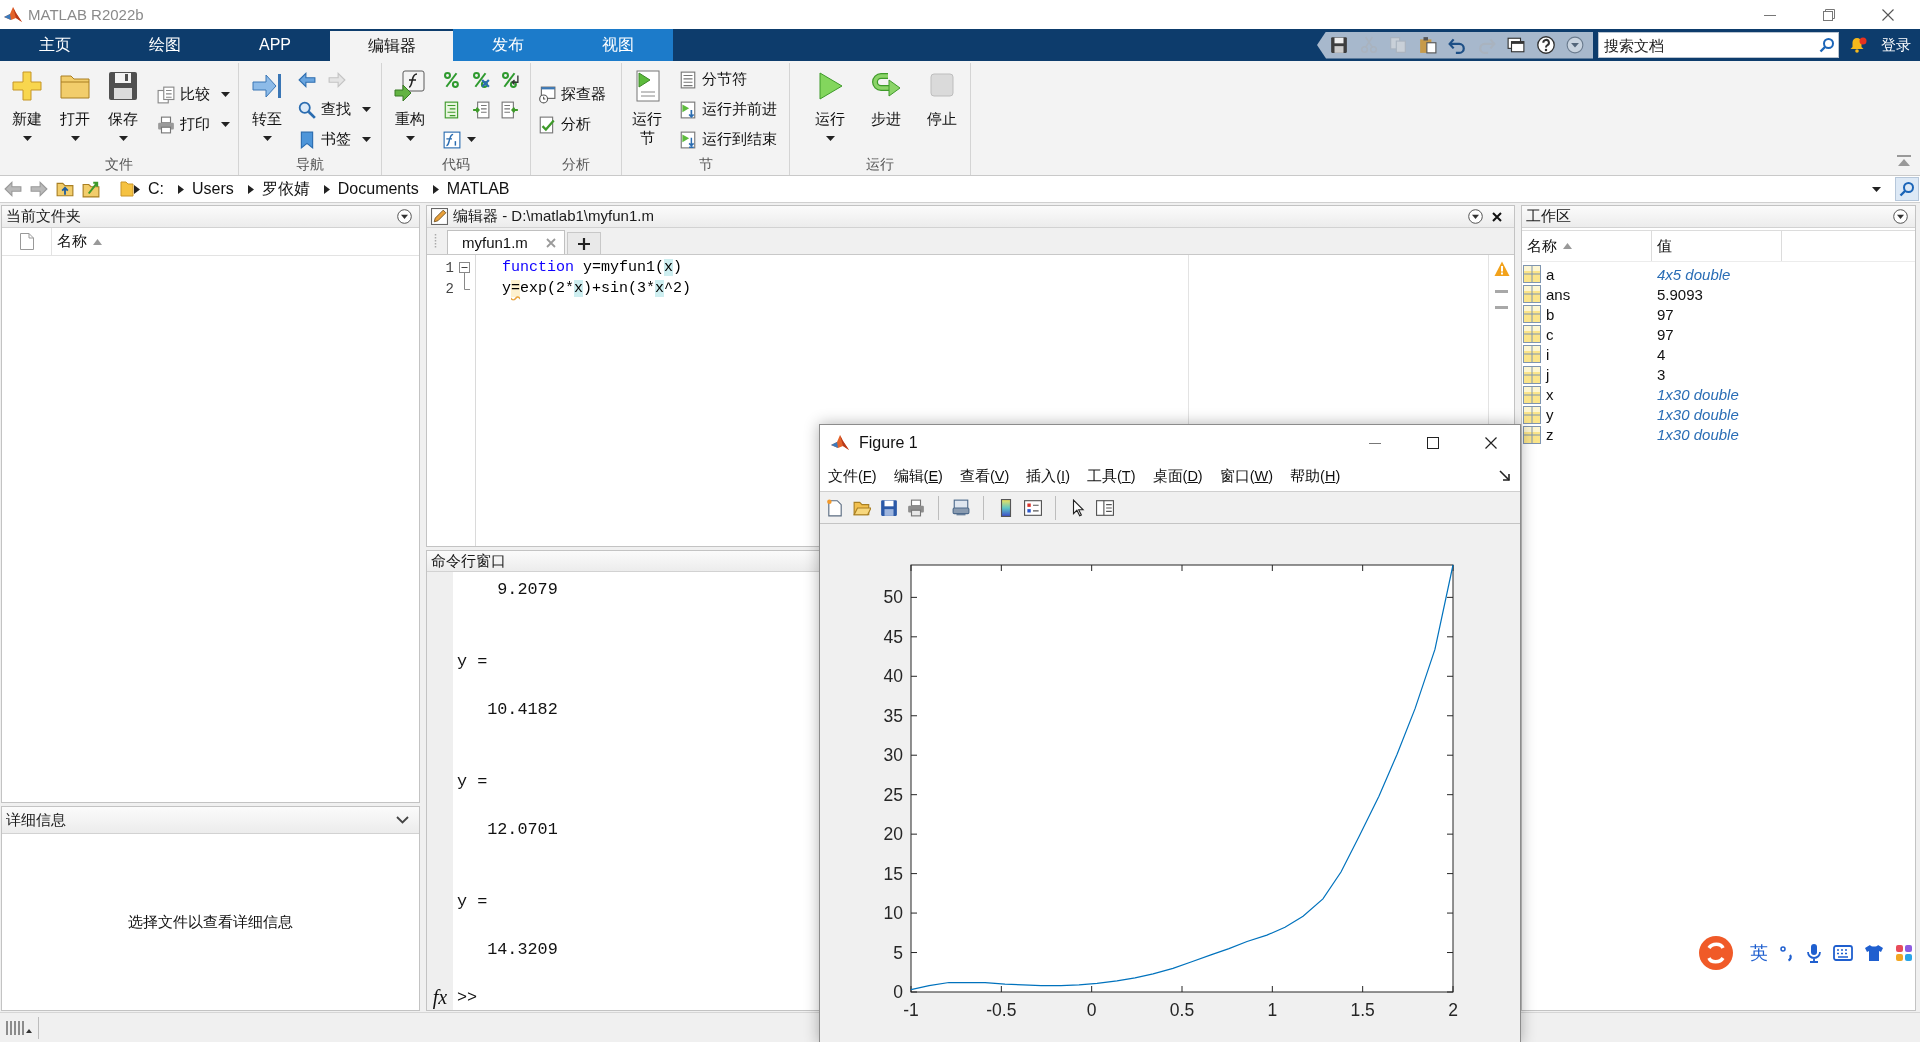 The width and height of the screenshot is (1920, 1042). What do you see at coordinates (213, 189) in the screenshot?
I see `path-segment: Users` at bounding box center [213, 189].